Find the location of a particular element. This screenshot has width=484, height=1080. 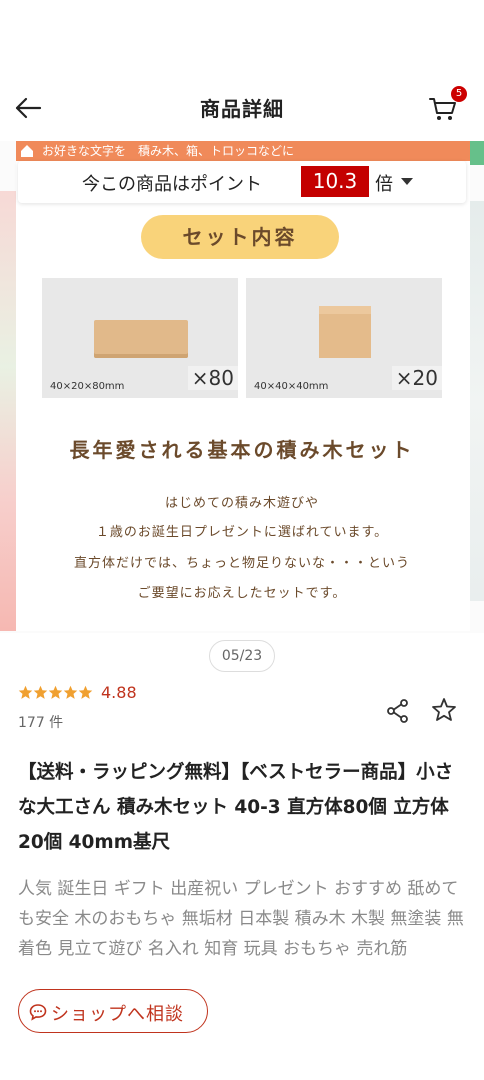

points-prefix: 今この商品はポイント is located at coordinates (172, 184).